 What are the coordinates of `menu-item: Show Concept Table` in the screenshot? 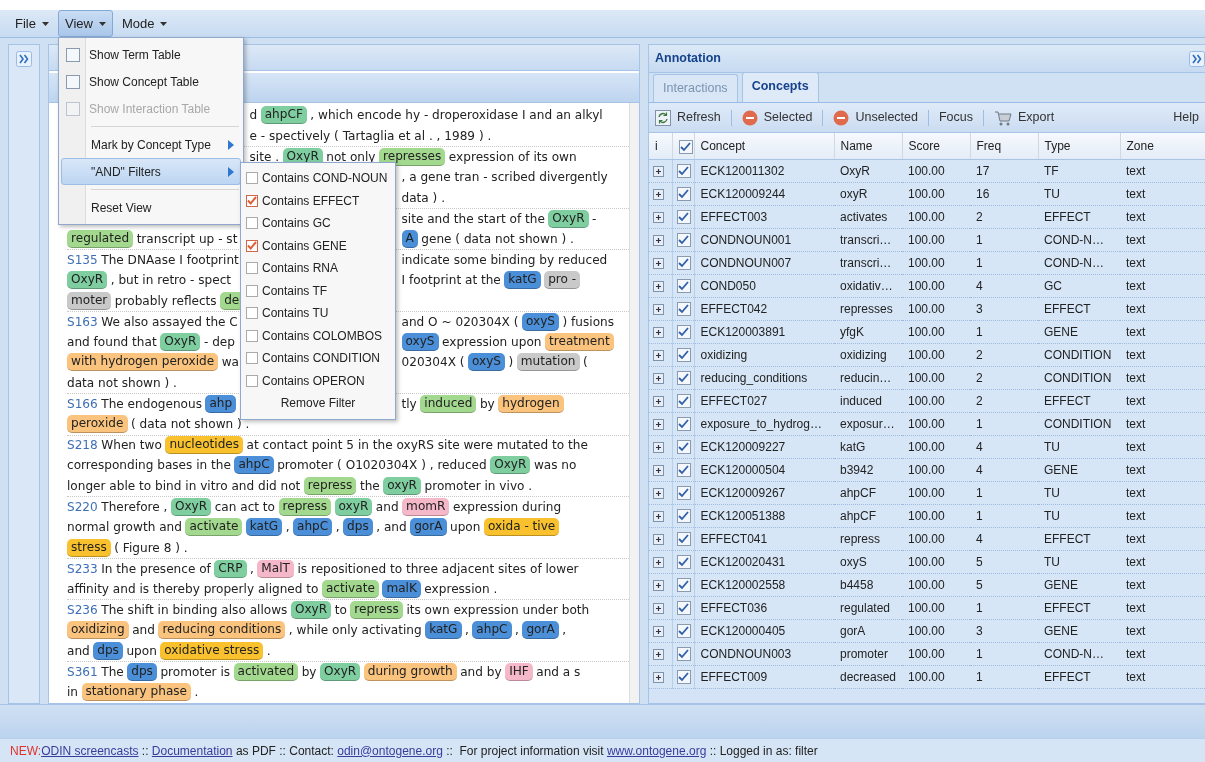 It's located at (151, 81).